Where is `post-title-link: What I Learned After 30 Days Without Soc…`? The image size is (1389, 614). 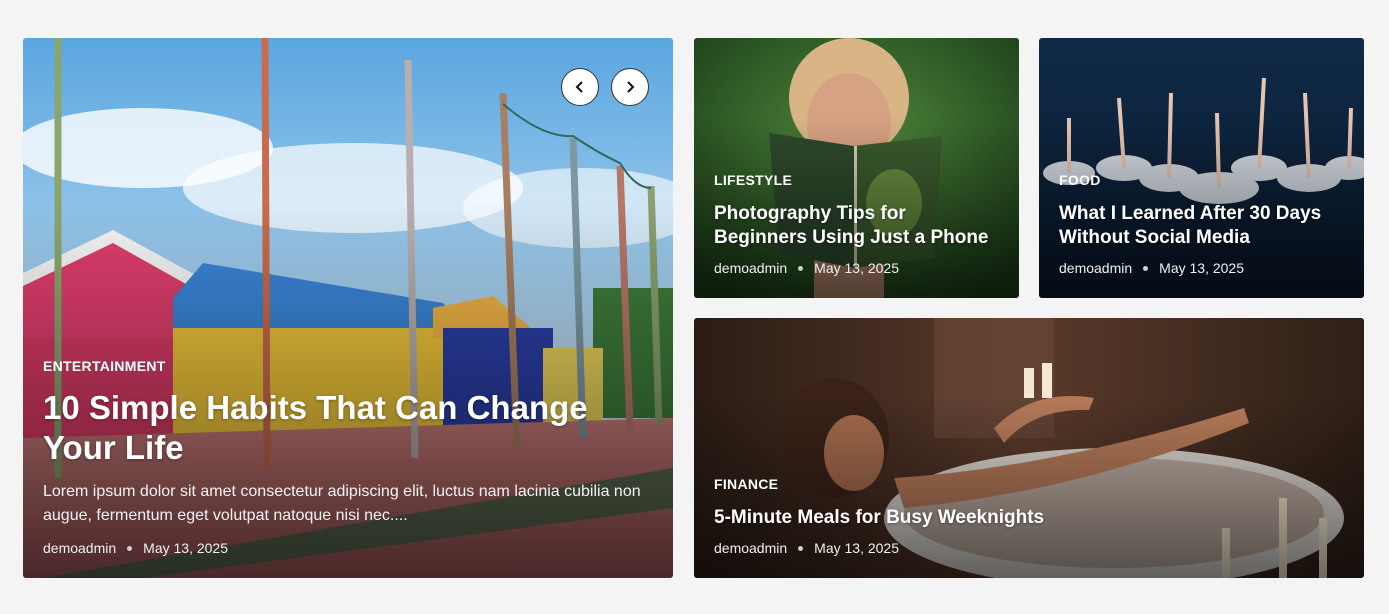
post-title-link: What I Learned After 30 Days Without Soc… is located at coordinates (1201, 226).